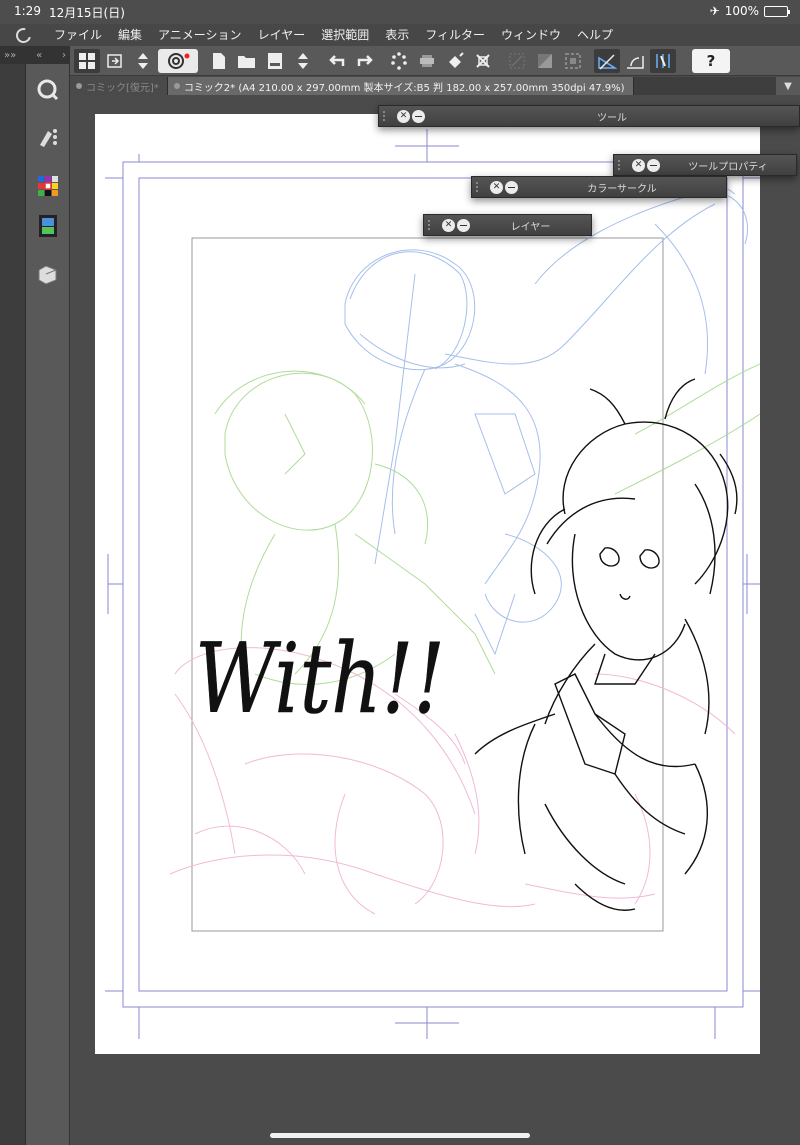  I want to click on animation-timeline-icon, so click(48, 226).